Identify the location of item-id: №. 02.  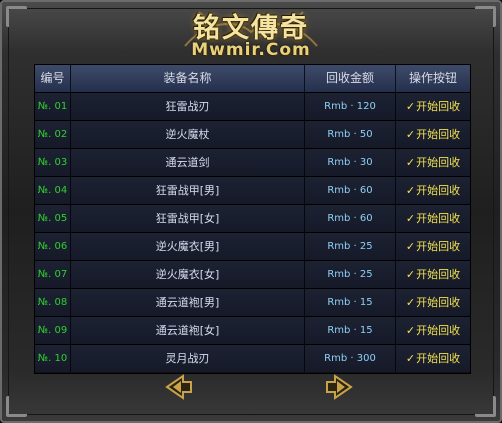
(53, 134).